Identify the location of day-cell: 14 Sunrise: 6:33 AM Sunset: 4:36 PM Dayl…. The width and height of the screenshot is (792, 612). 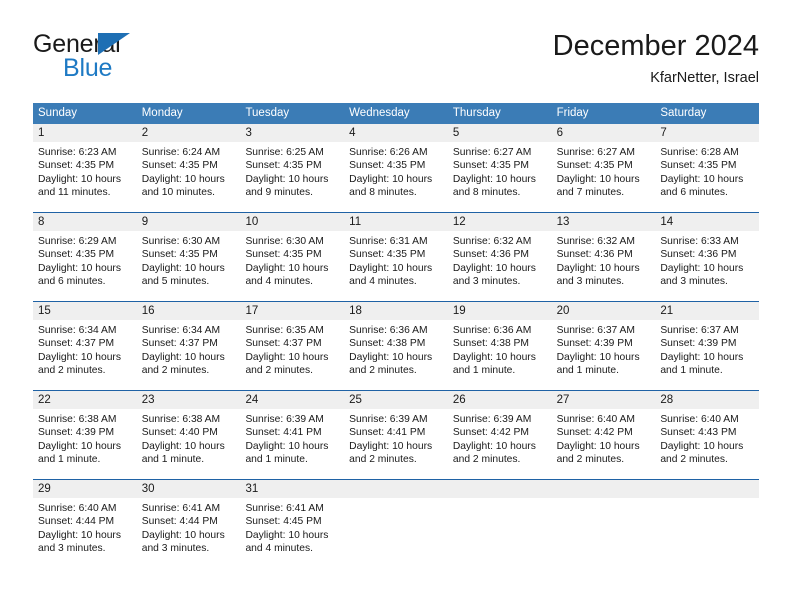
(707, 254).